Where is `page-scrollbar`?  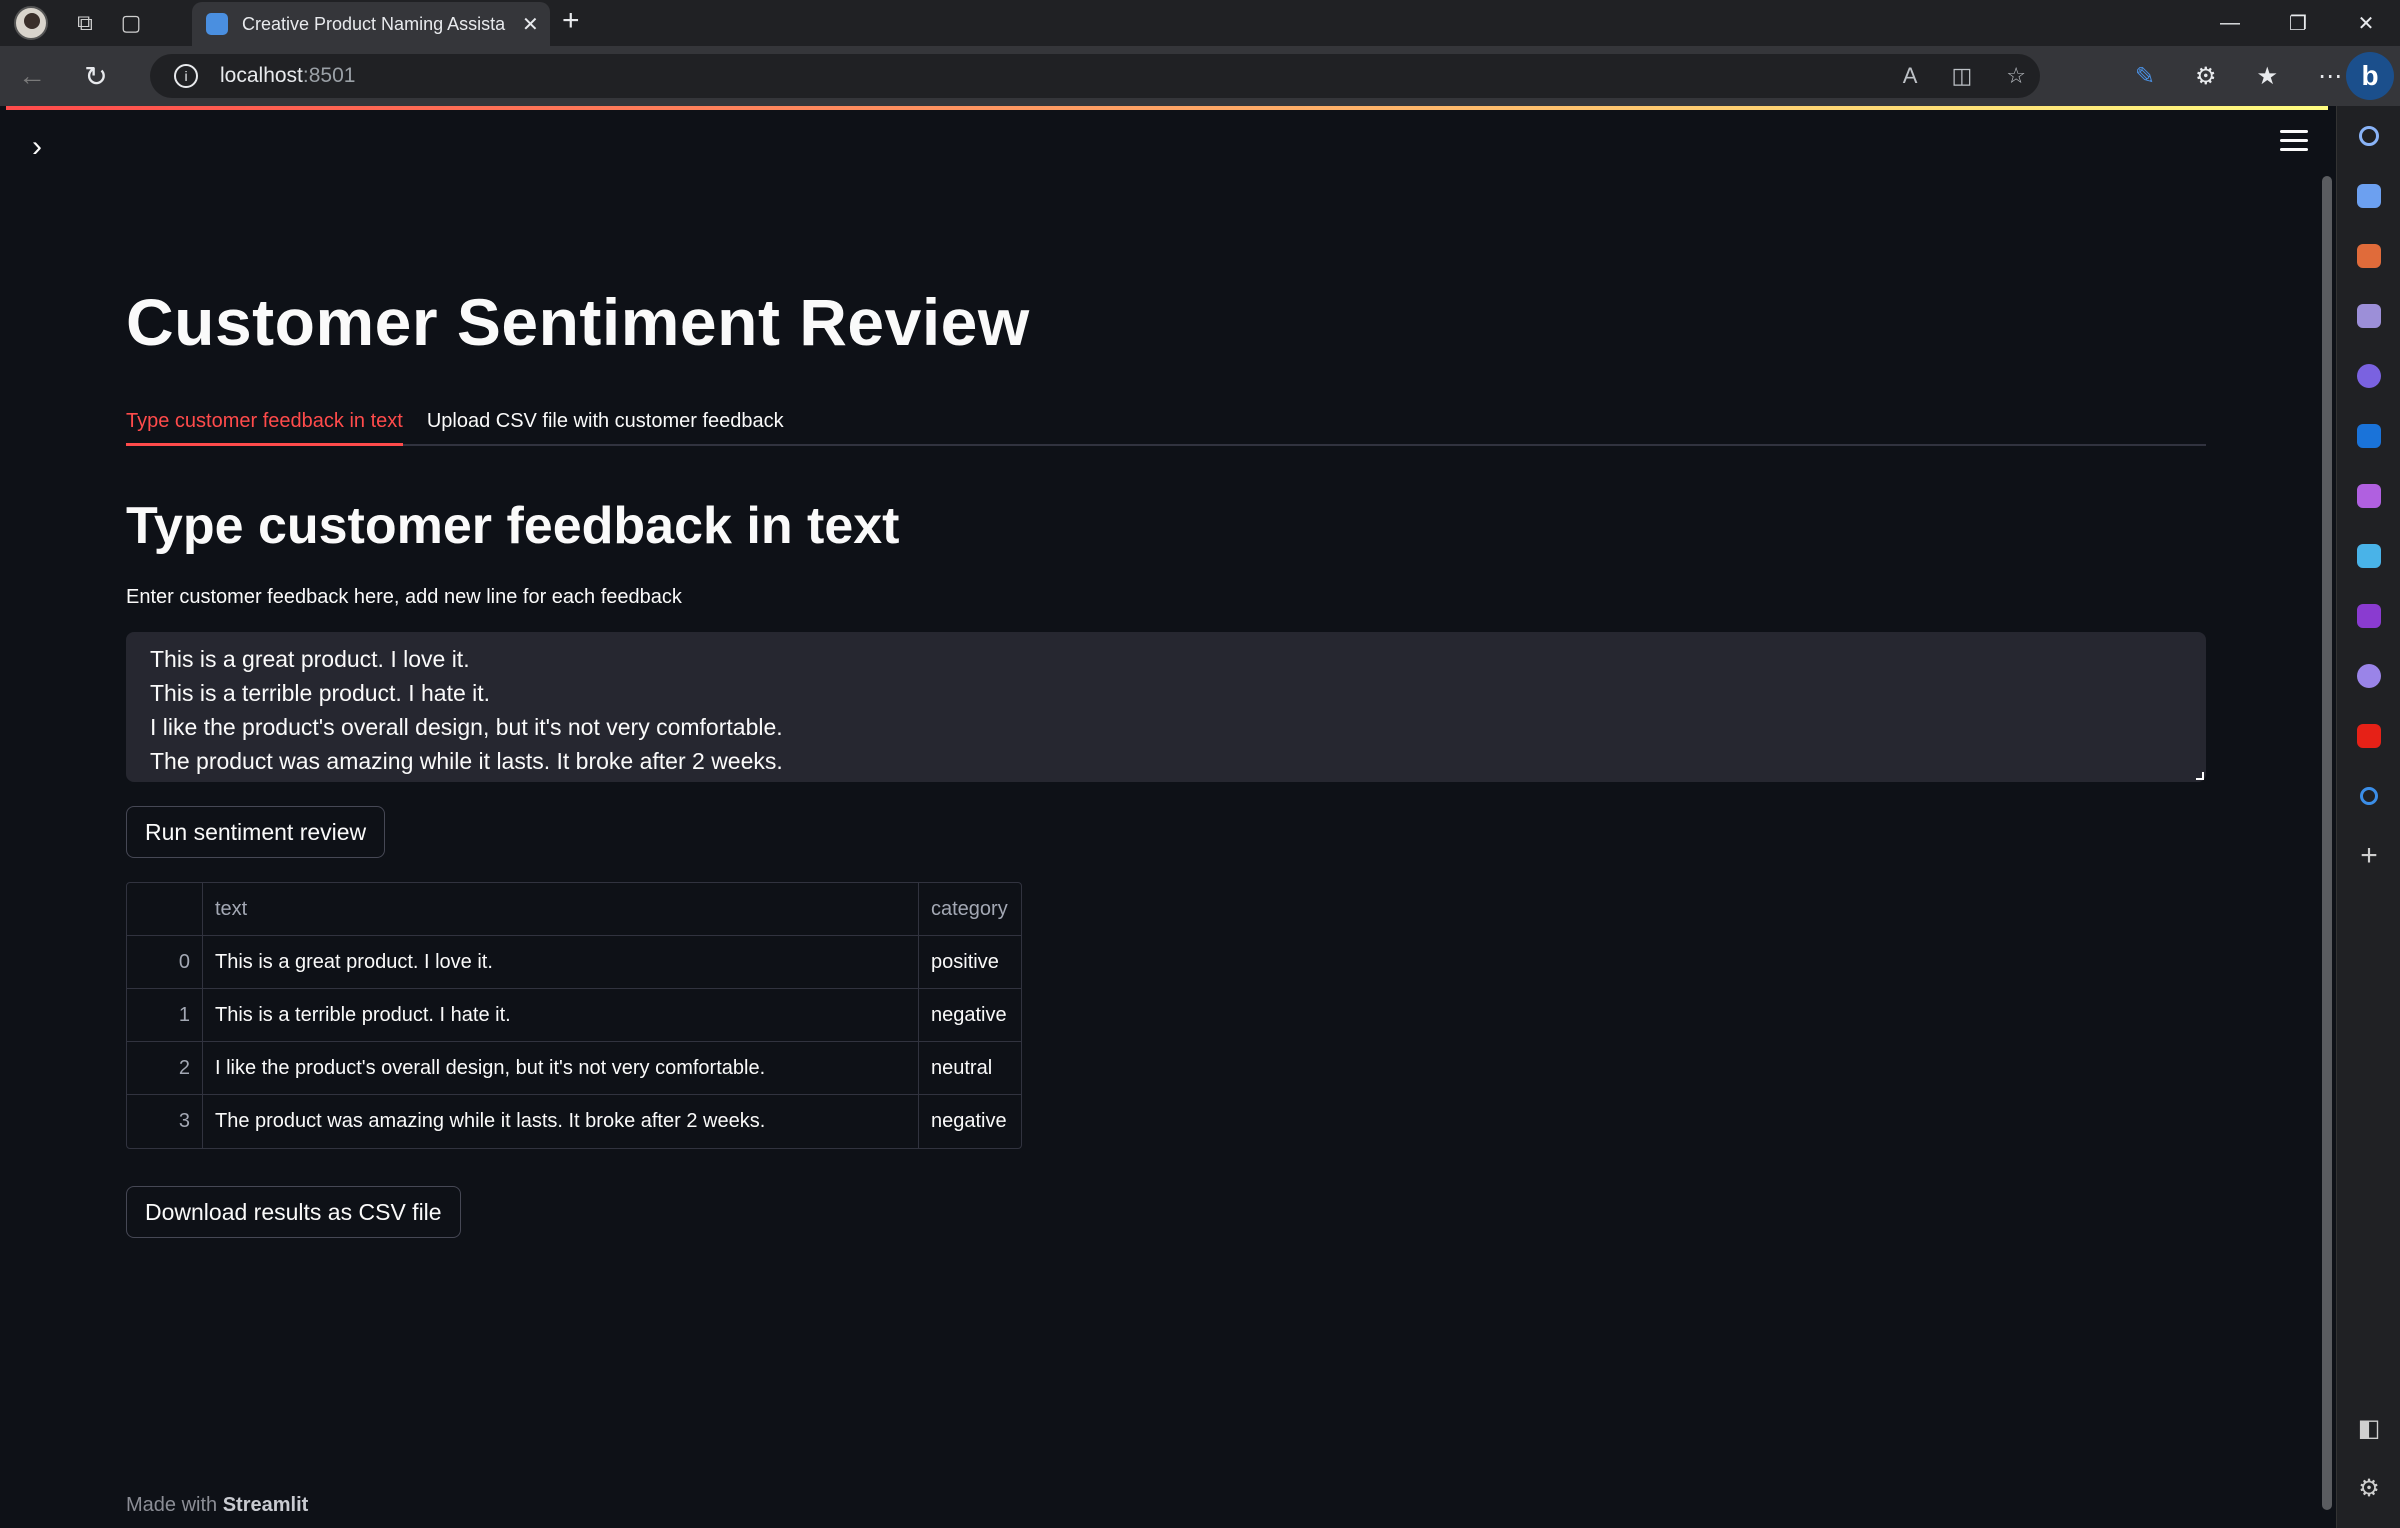 page-scrollbar is located at coordinates (2327, 843).